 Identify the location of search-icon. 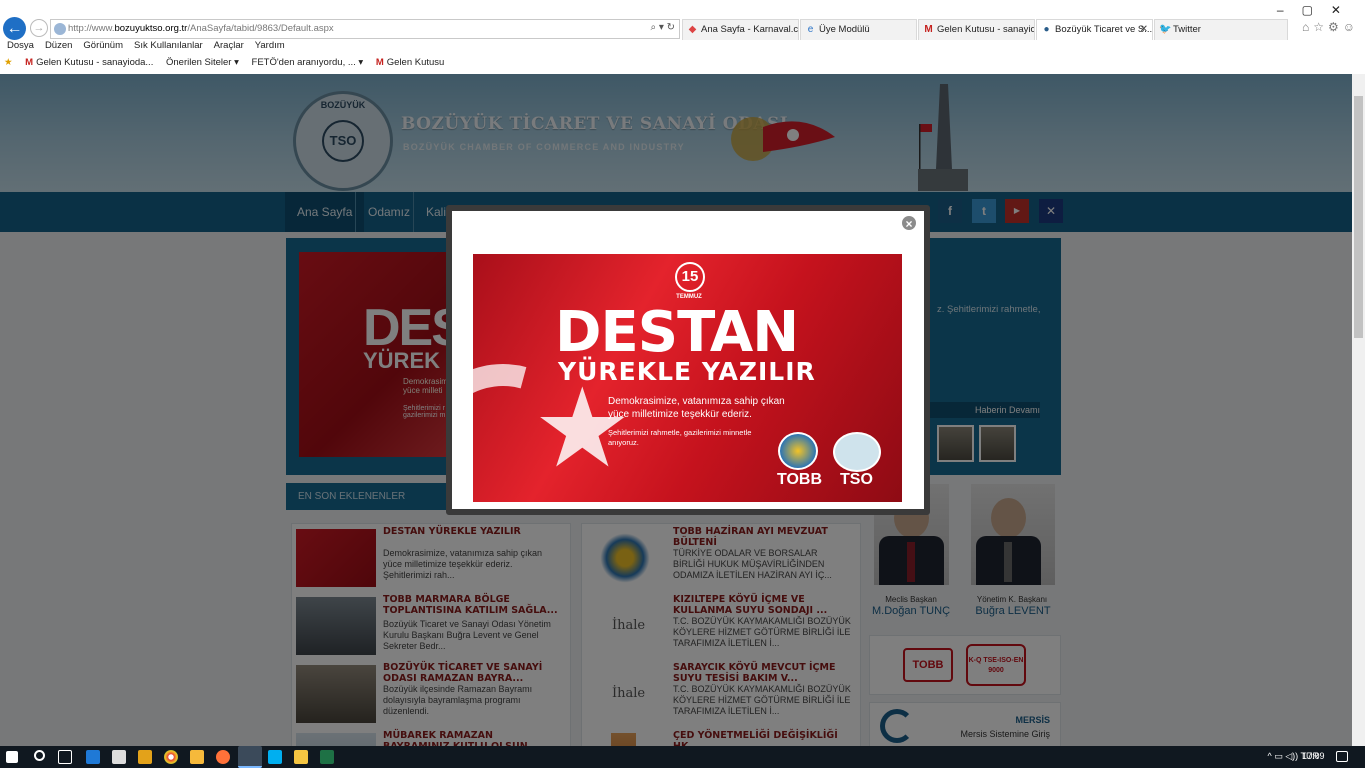
(39, 755).